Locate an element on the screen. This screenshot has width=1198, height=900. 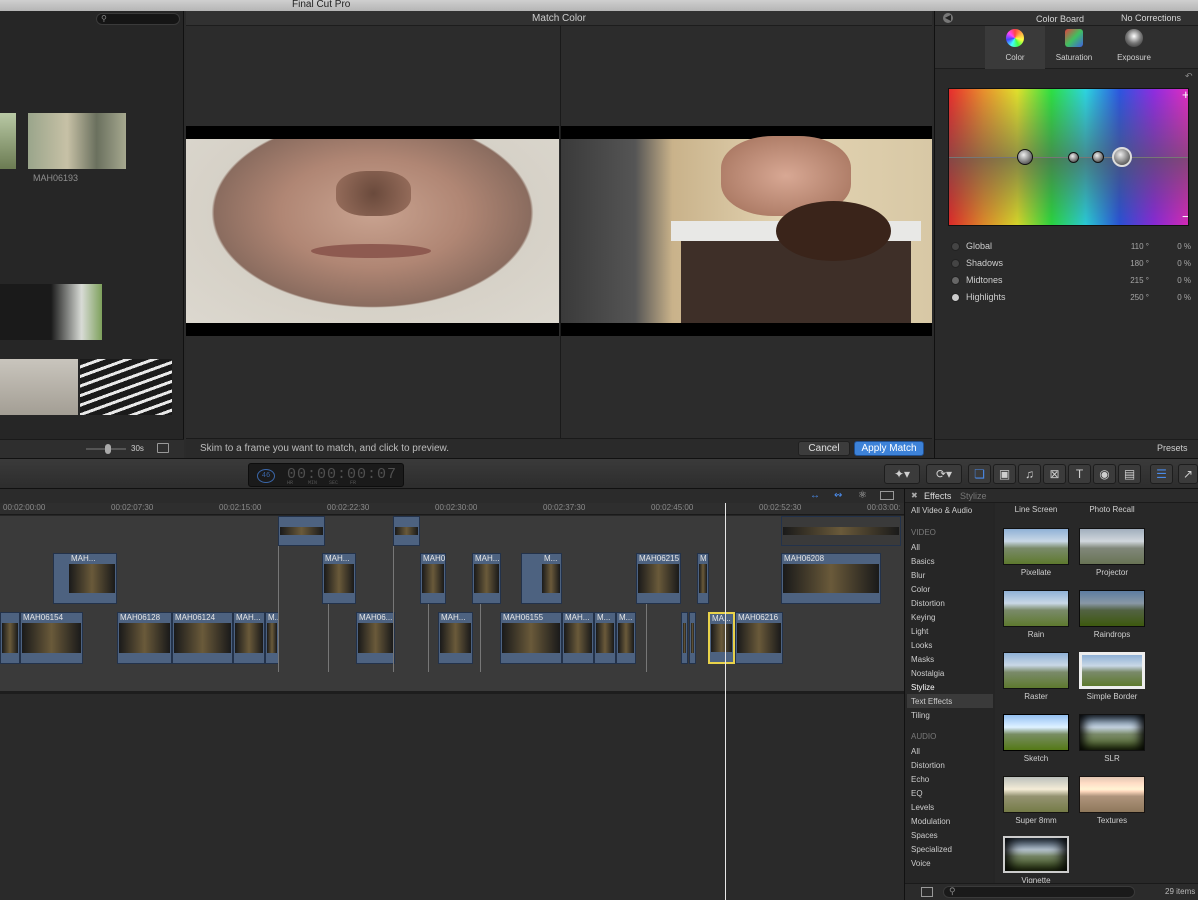
effect-tile: Raindrops is located at coordinates (1112, 614).